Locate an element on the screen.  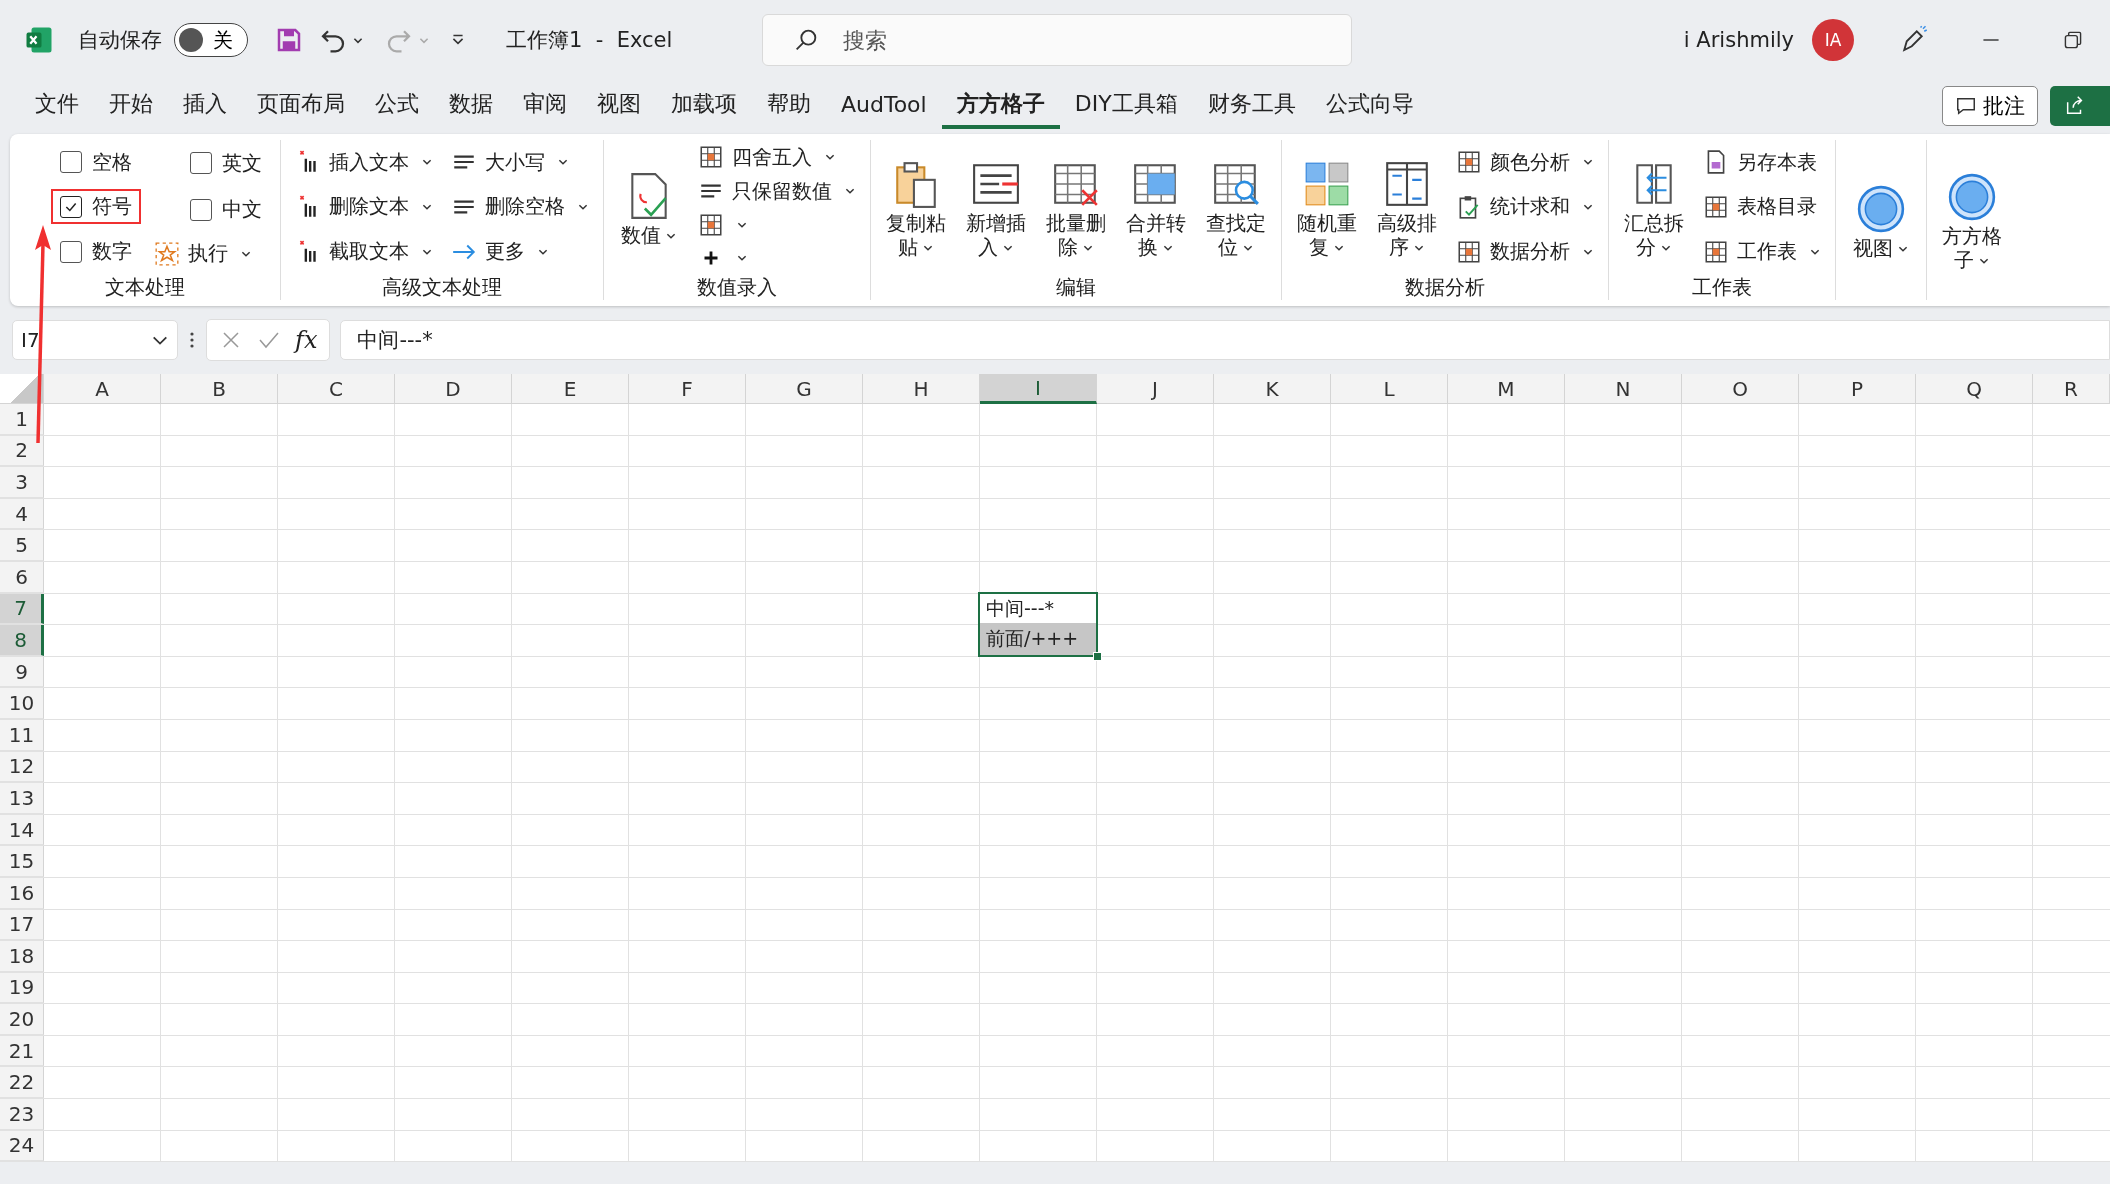
ribbon-button: 执行 is located at coordinates (203, 254).